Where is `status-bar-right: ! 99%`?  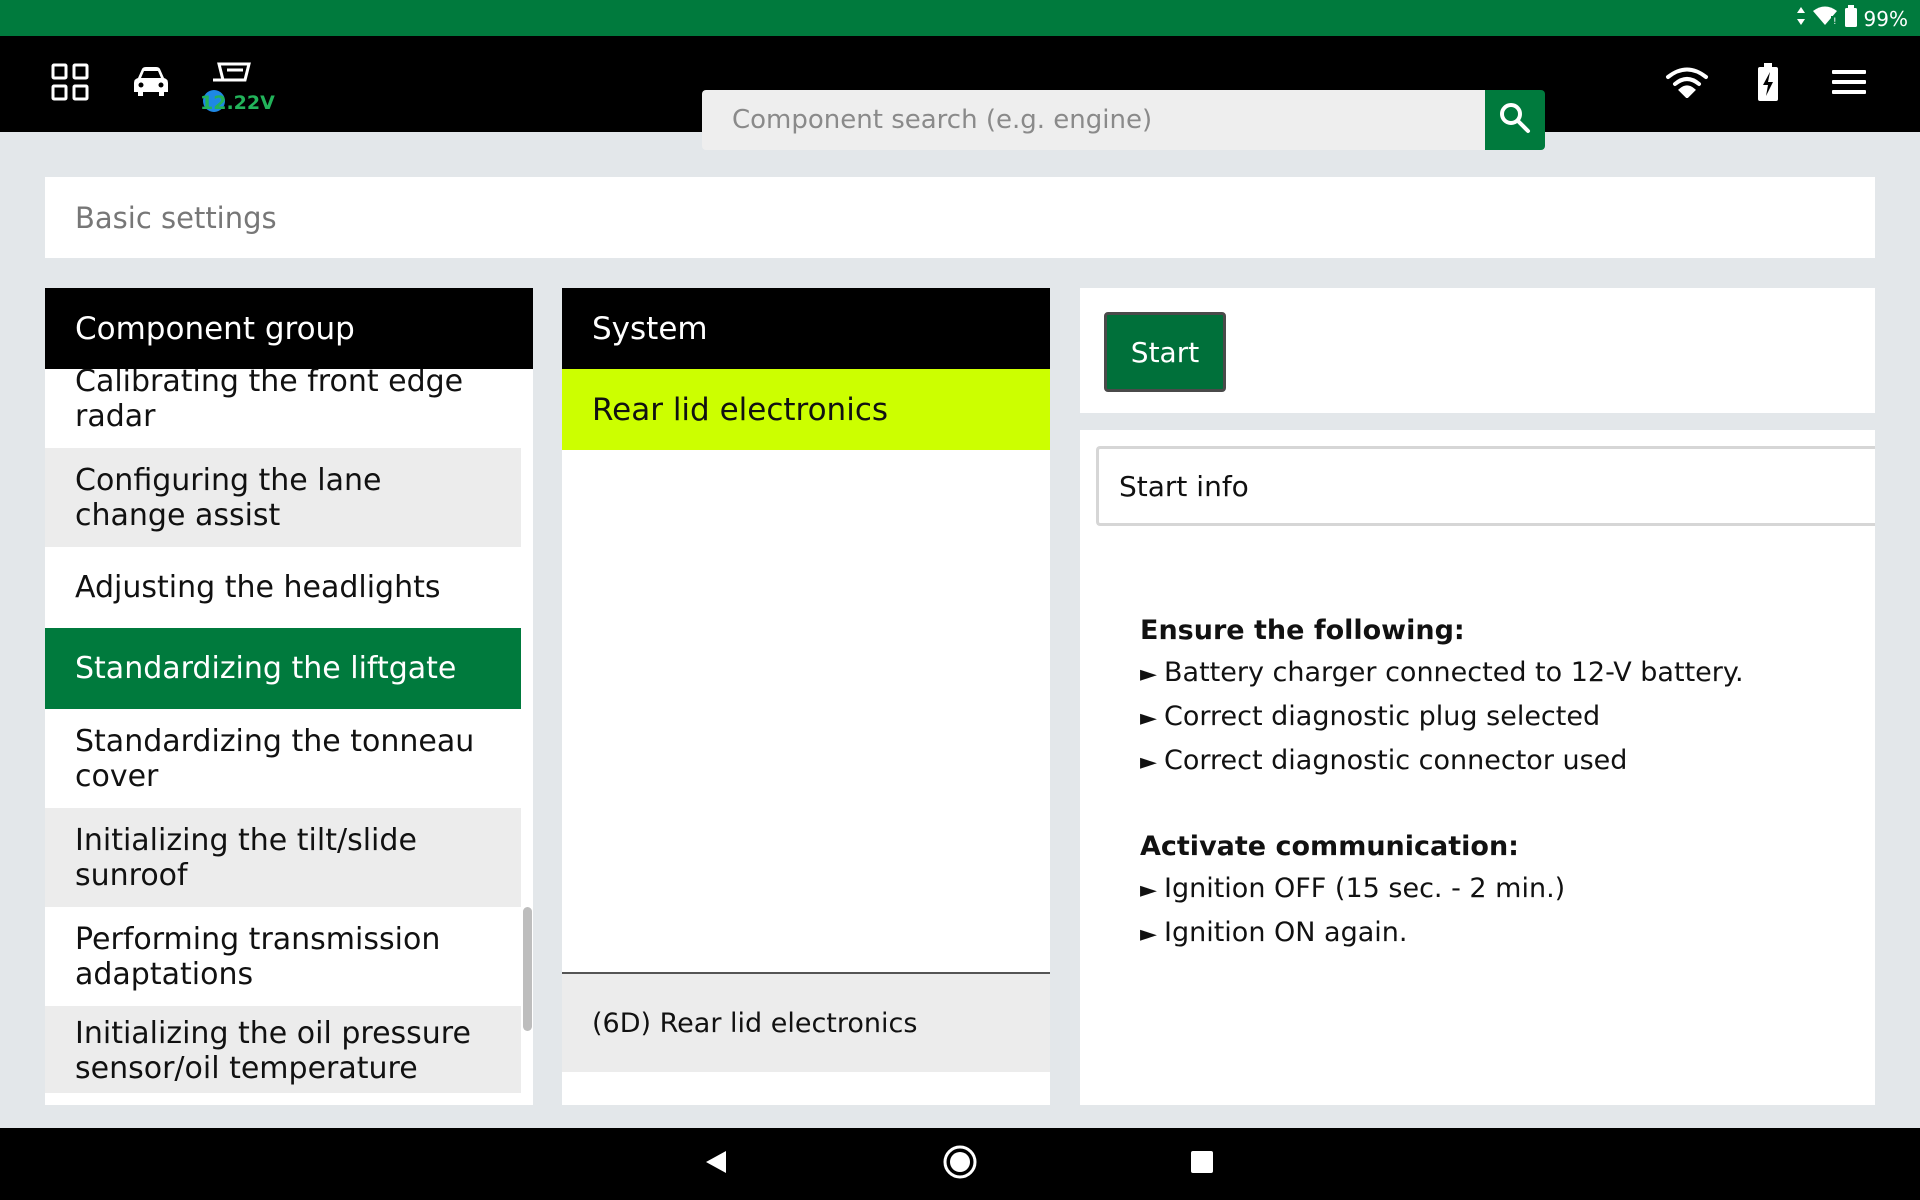 status-bar-right: ! 99% is located at coordinates (1852, 18).